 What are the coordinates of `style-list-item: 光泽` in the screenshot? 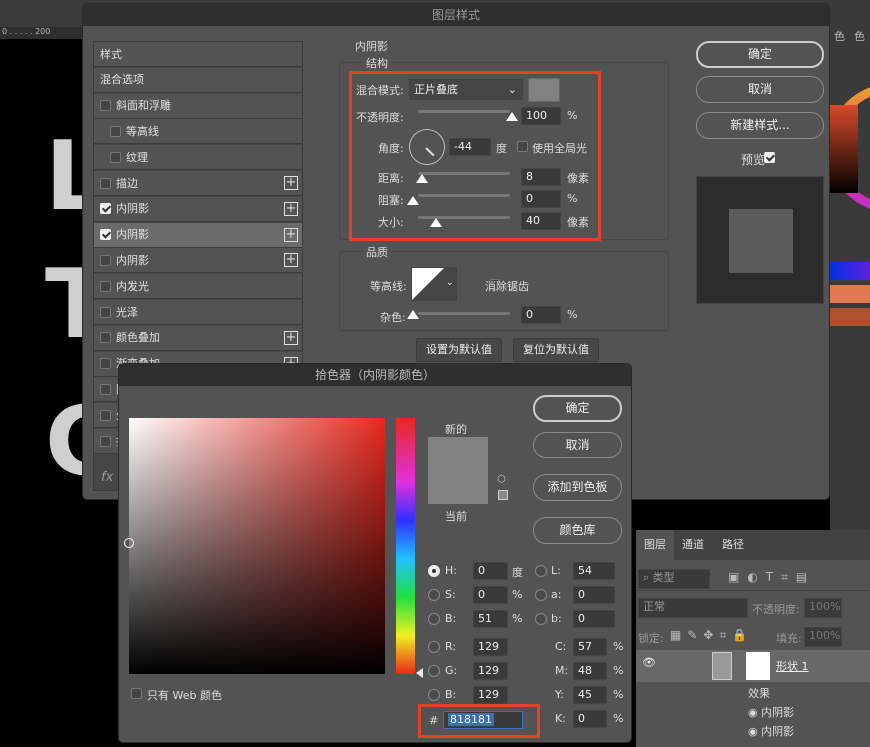 It's located at (198, 312).